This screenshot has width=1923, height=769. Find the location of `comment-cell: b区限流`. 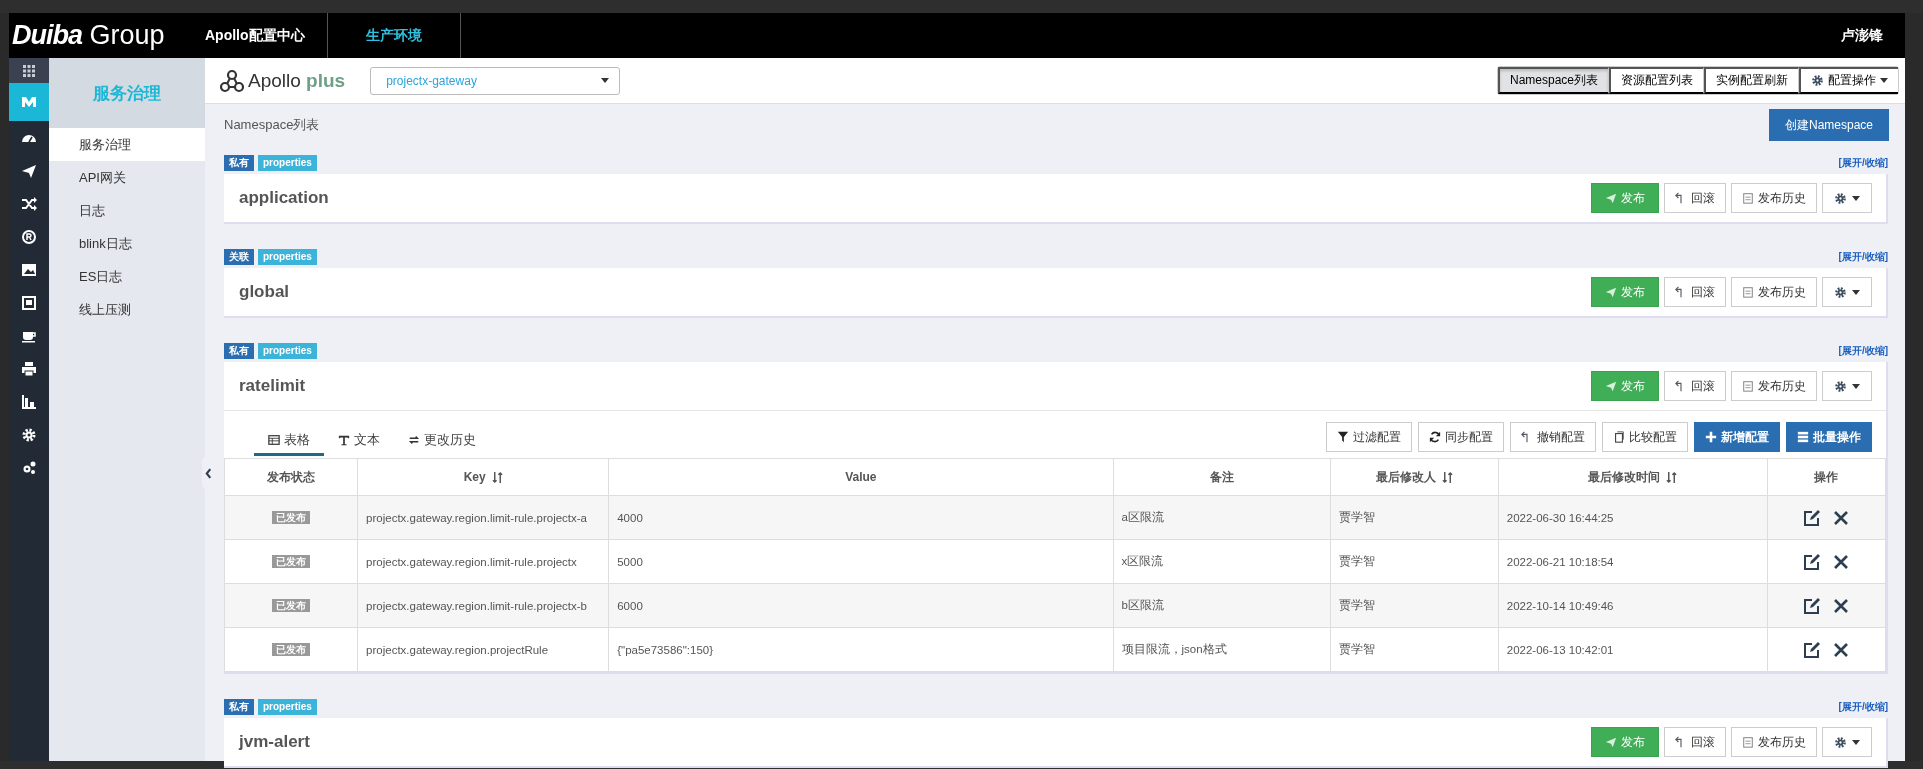

comment-cell: b区限流 is located at coordinates (1142, 605).